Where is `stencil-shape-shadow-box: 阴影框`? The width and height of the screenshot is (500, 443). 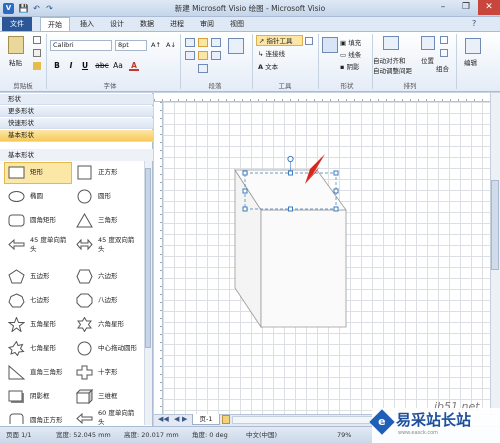 stencil-shape-shadow-box: 阴影框 is located at coordinates (41, 396).